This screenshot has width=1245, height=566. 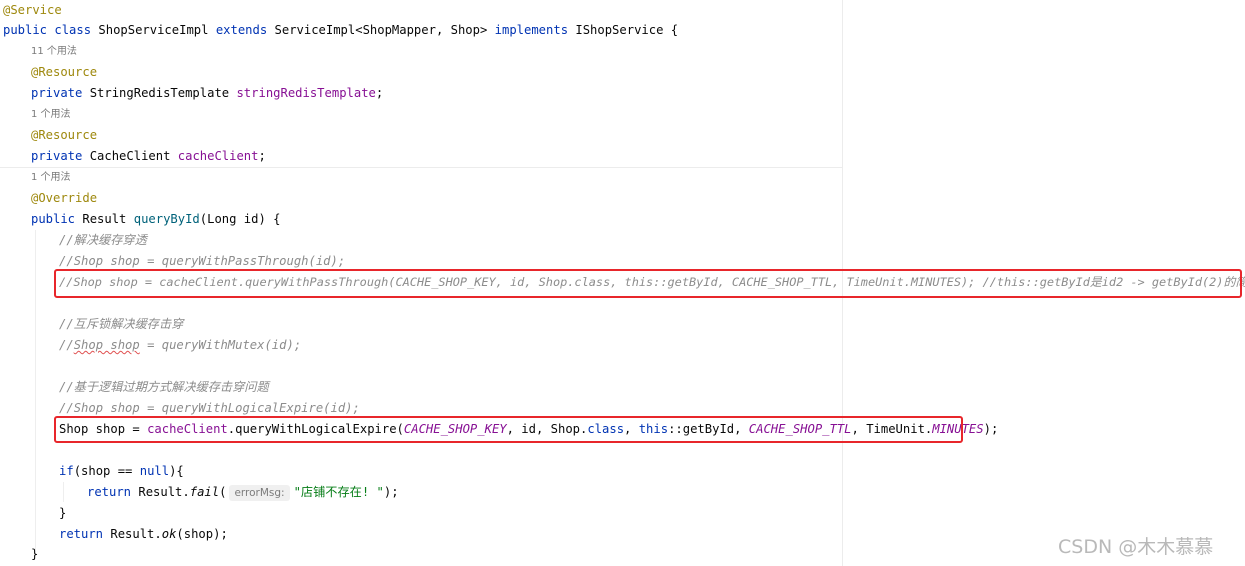 I want to click on parameter-hint: errorMsg:, so click(x=259, y=492).